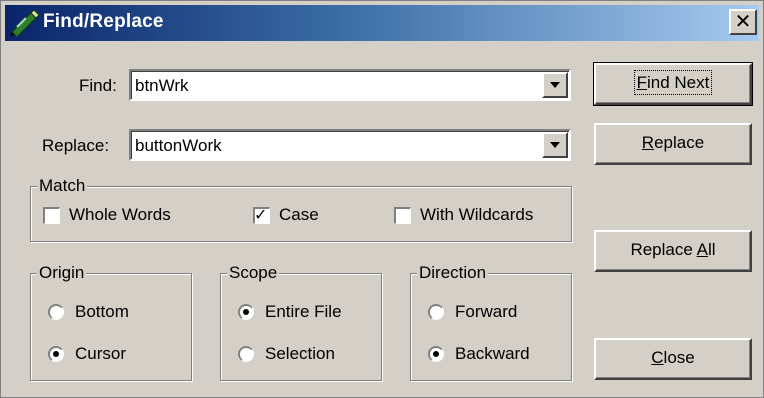  What do you see at coordinates (98, 85) in the screenshot?
I see `find-label: Find:` at bounding box center [98, 85].